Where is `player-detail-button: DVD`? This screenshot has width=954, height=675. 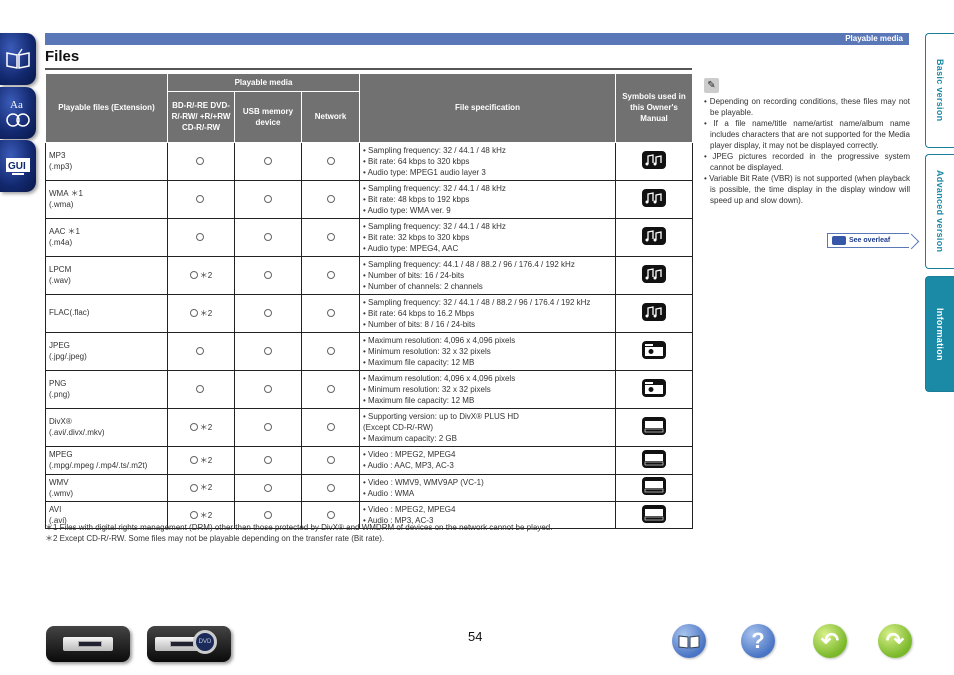 player-detail-button: DVD is located at coordinates (189, 644).